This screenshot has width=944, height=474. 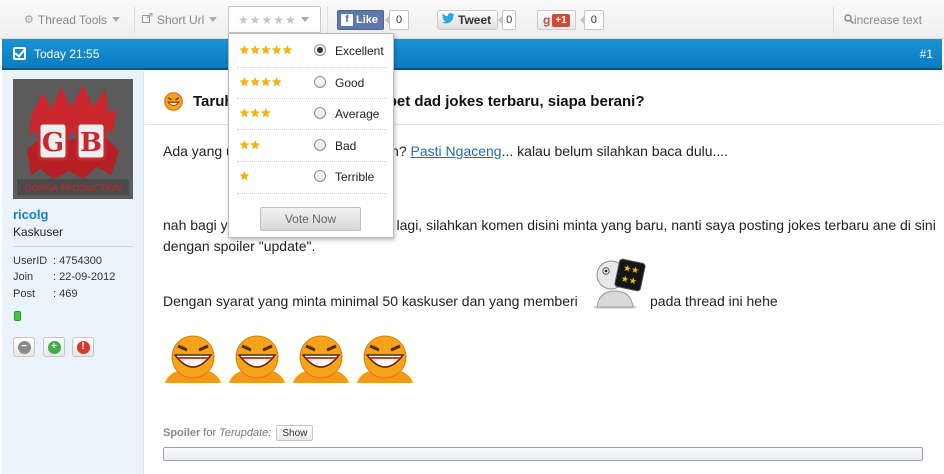 What do you see at coordinates (239, 246) in the screenshot?
I see `paragraph-line: dengan spoiler "update".` at bounding box center [239, 246].